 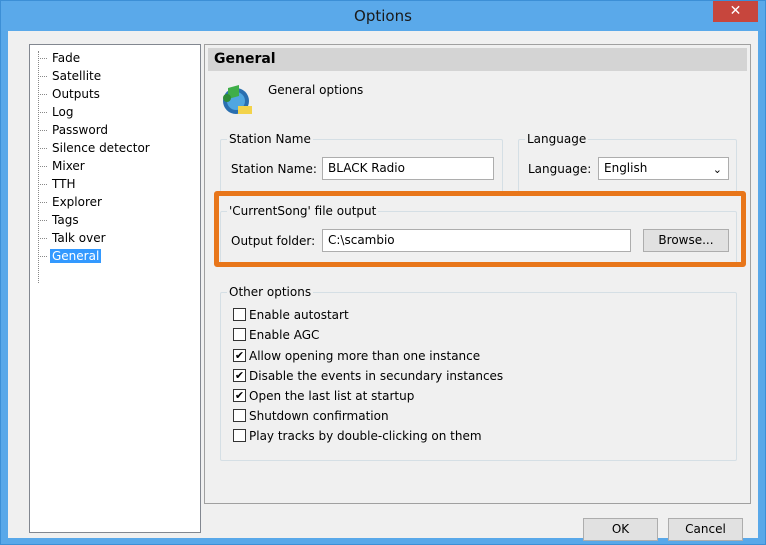 What do you see at coordinates (557, 139) in the screenshot?
I see `language-group-label: Language` at bounding box center [557, 139].